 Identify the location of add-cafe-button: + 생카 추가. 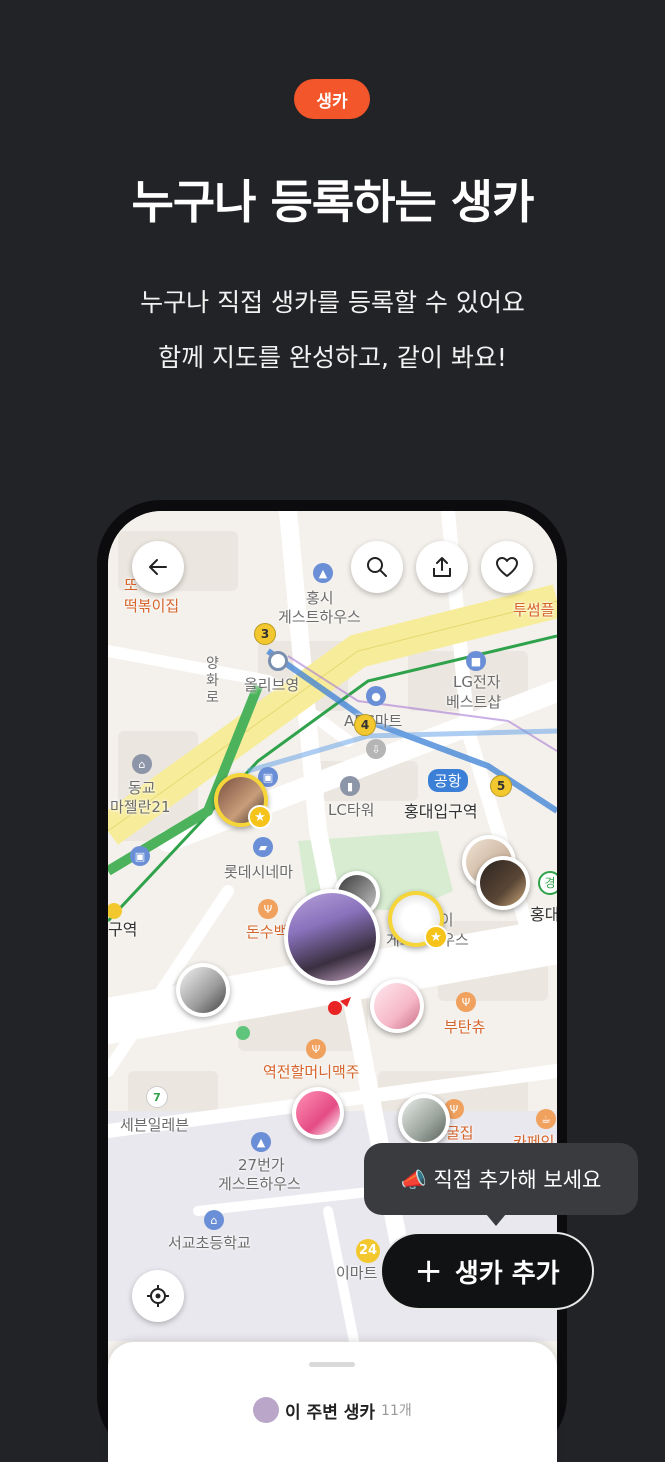
(487, 1271).